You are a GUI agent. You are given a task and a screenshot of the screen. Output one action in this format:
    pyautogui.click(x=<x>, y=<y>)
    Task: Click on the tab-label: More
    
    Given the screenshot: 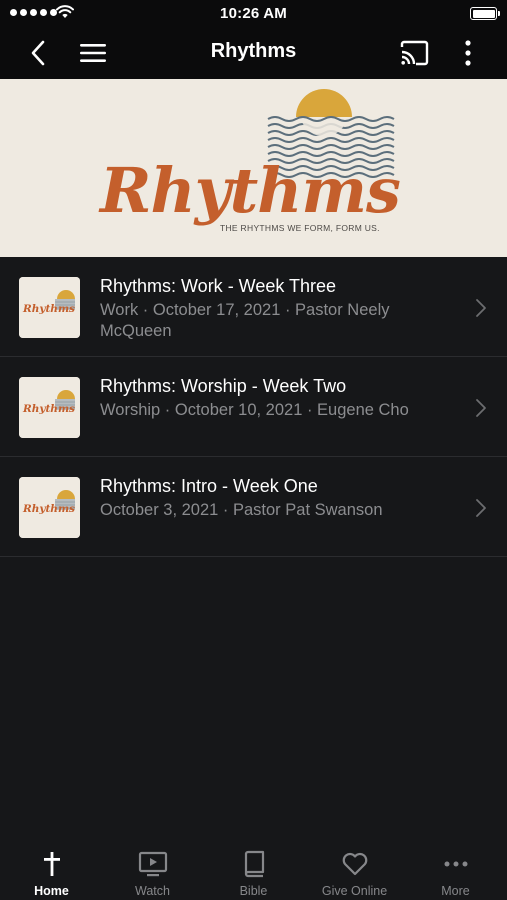 What is the action you would take?
    pyautogui.click(x=455, y=891)
    